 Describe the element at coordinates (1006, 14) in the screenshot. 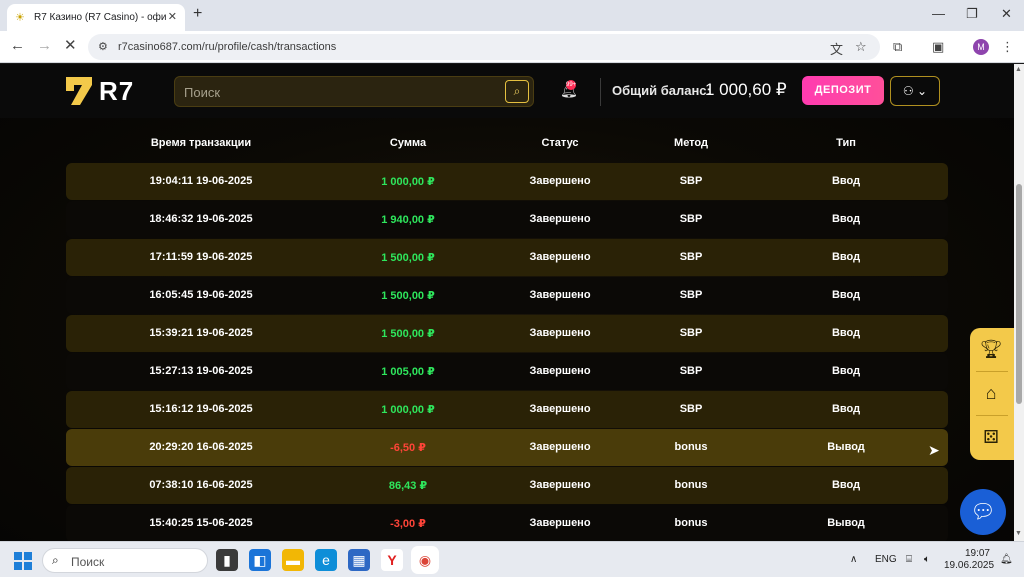

I see `close-window-icon: ✕` at that location.